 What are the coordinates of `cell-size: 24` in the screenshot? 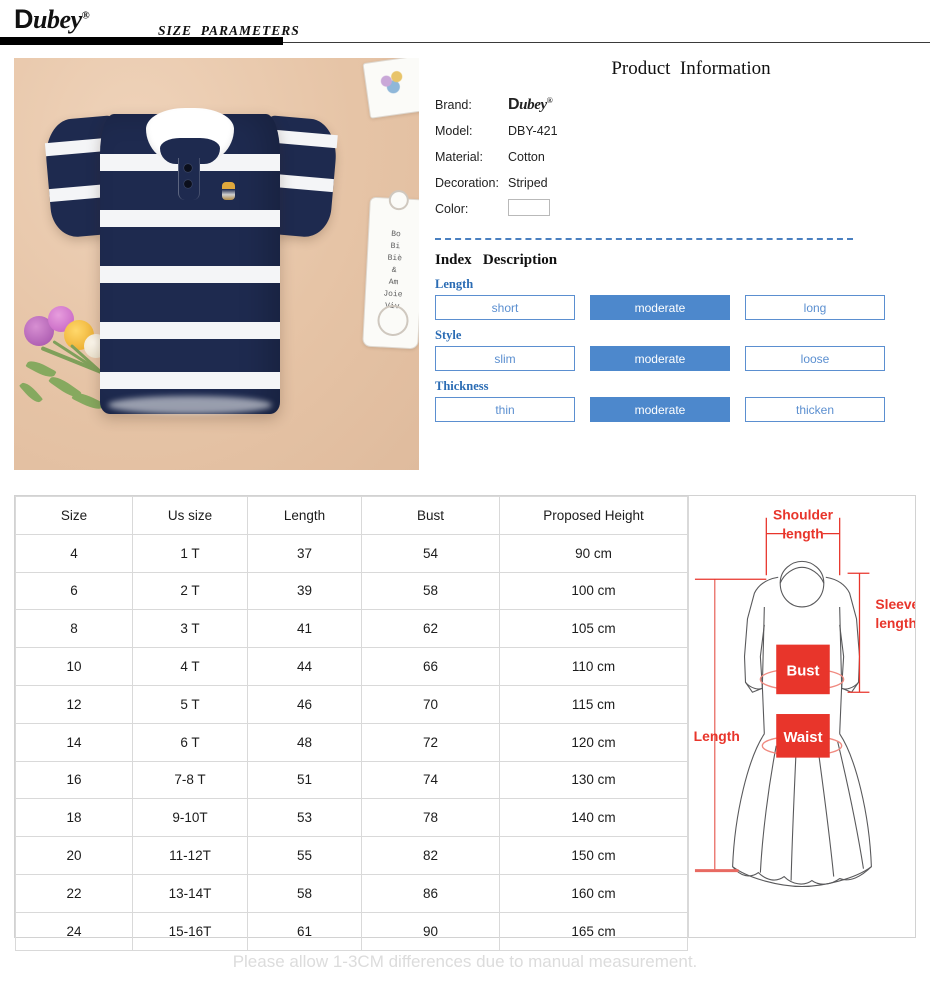 It's located at (74, 931).